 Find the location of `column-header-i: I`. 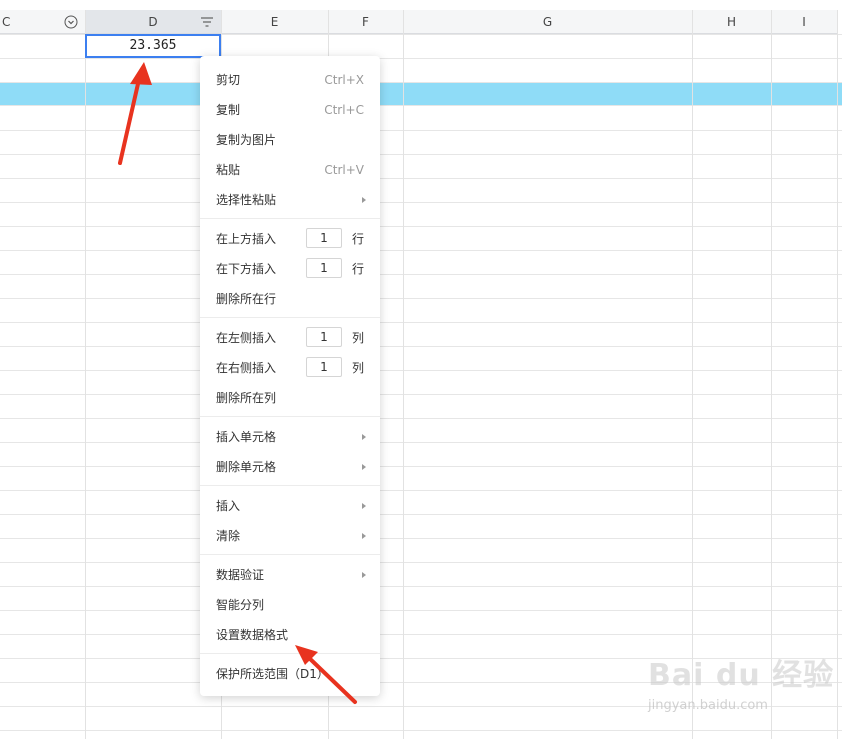

column-header-i: I is located at coordinates (804, 22).